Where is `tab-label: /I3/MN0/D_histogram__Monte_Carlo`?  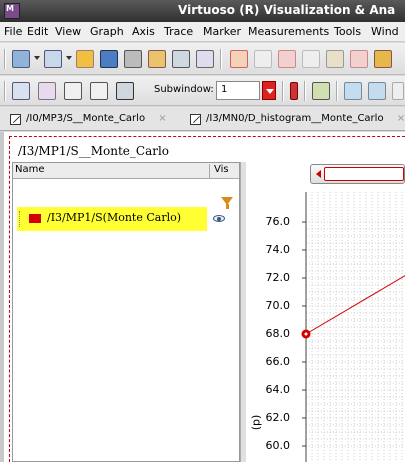 tab-label: /I3/MN0/D_histogram__Monte_Carlo is located at coordinates (295, 118).